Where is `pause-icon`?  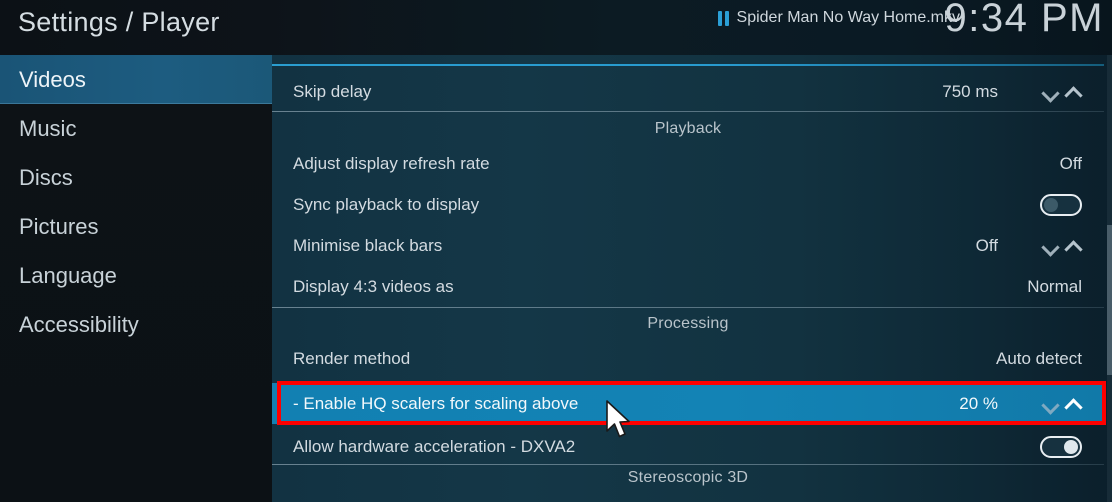 pause-icon is located at coordinates (723, 18).